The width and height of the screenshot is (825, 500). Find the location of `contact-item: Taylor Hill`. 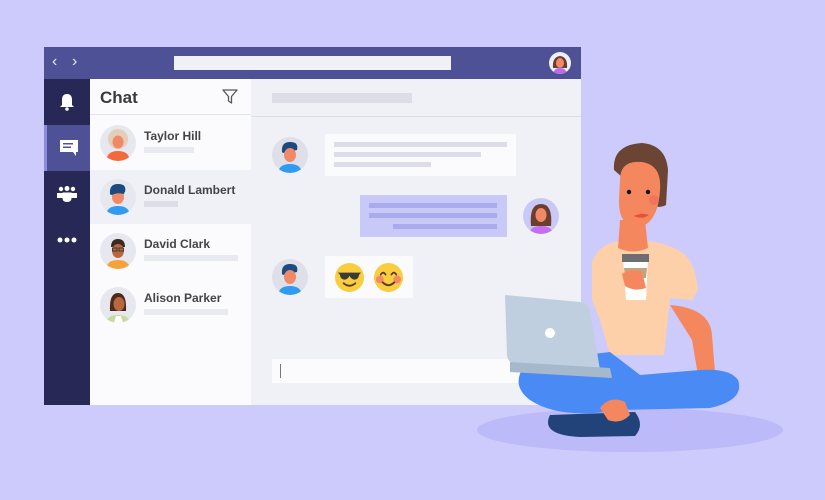

contact-item: Taylor Hill is located at coordinates (170, 143).